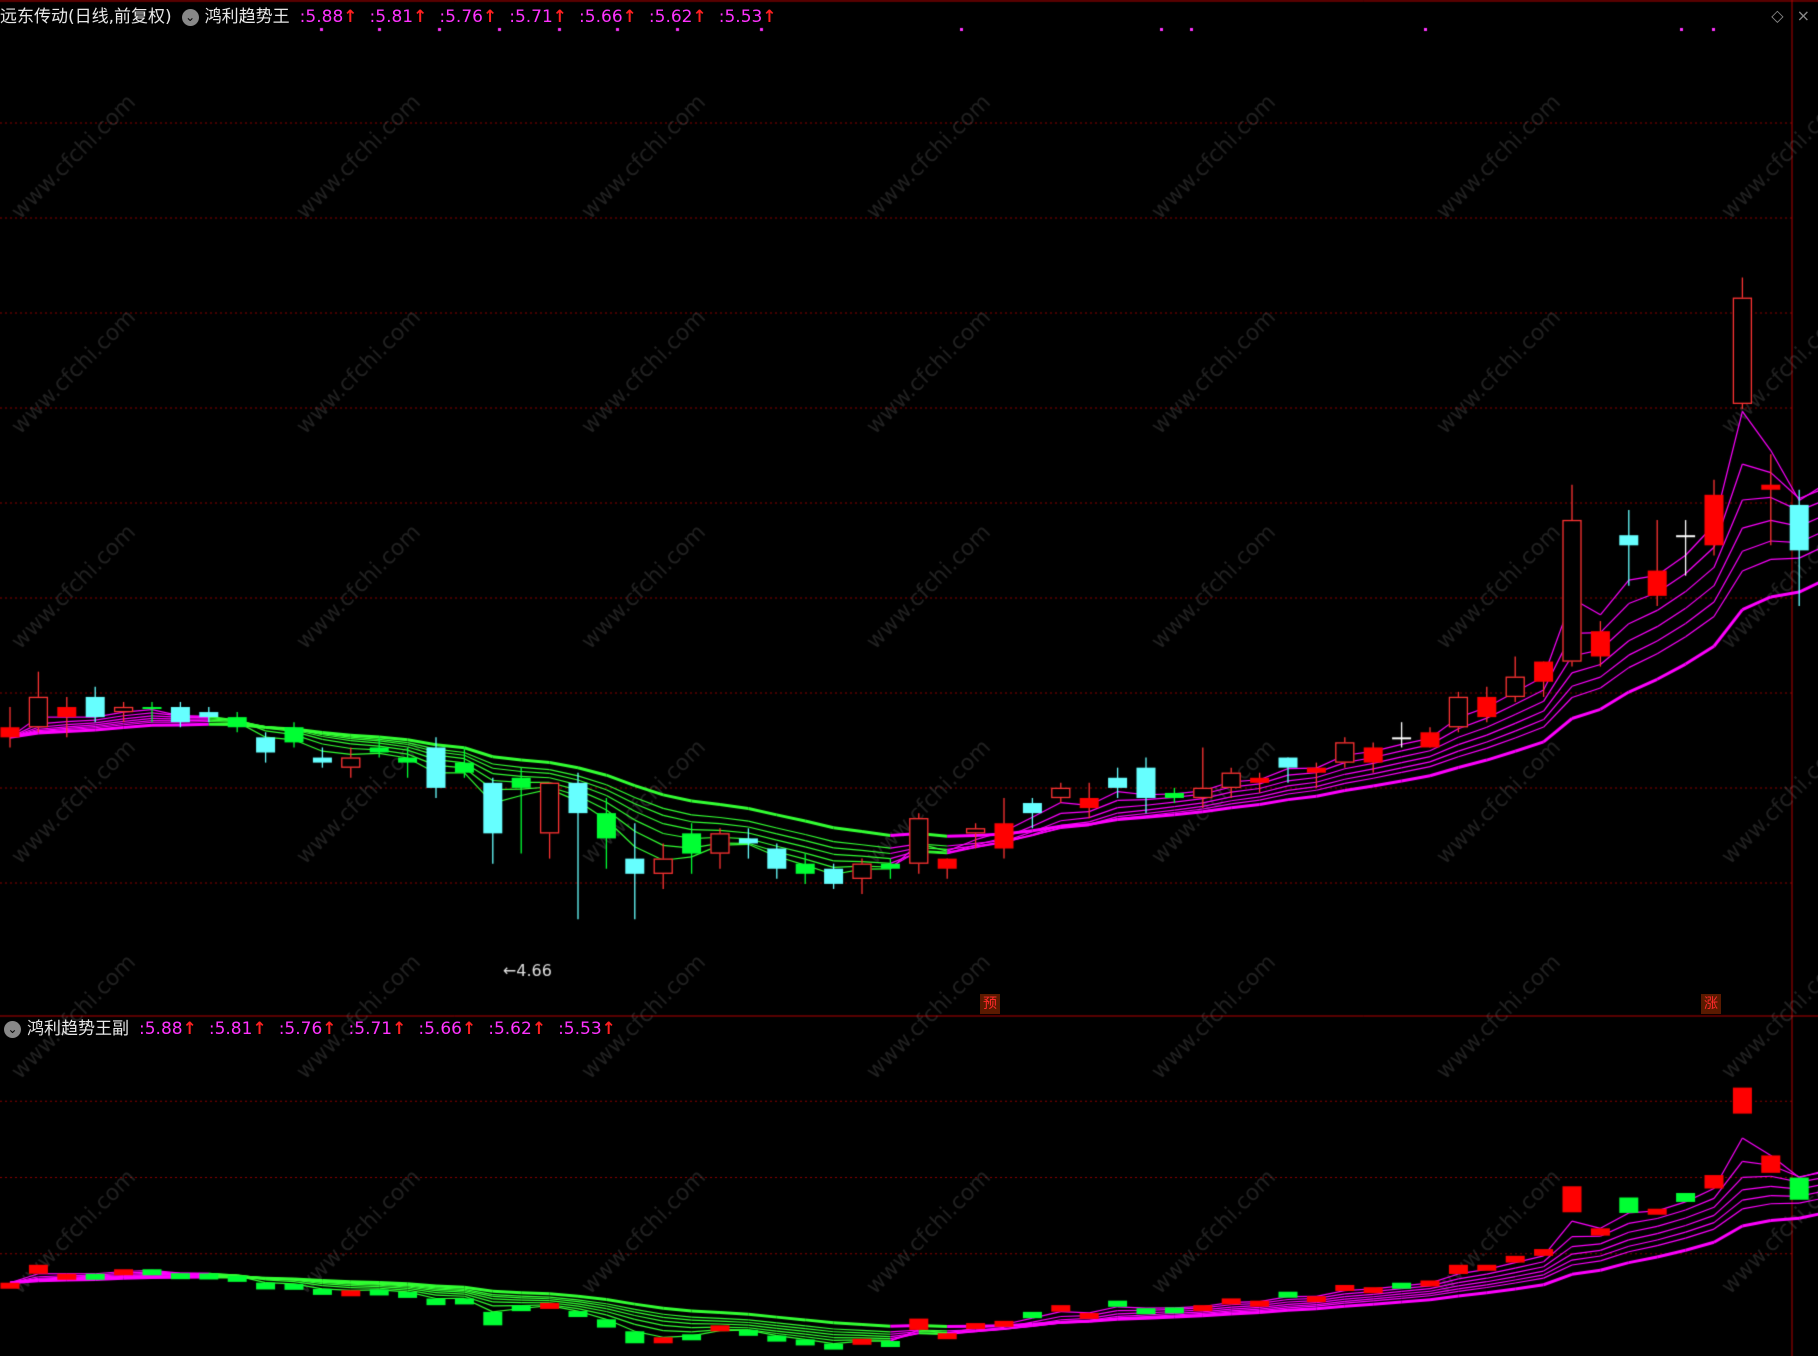 The image size is (1818, 1356). Describe the element at coordinates (398, 17) in the screenshot. I see `ribbon-value-2: :5.81↑` at that location.